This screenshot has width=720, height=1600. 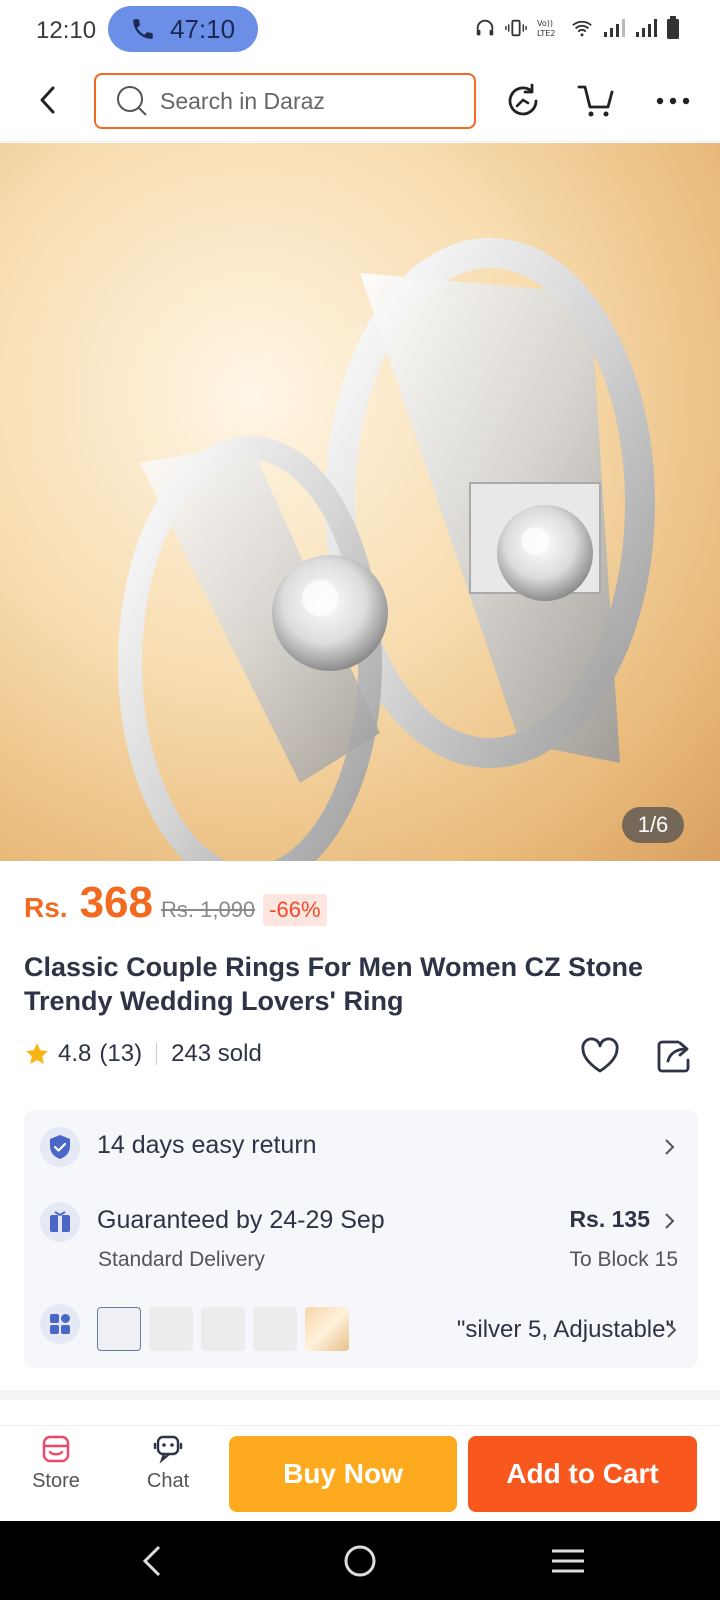 I want to click on store-label: Store, so click(x=56, y=1481).